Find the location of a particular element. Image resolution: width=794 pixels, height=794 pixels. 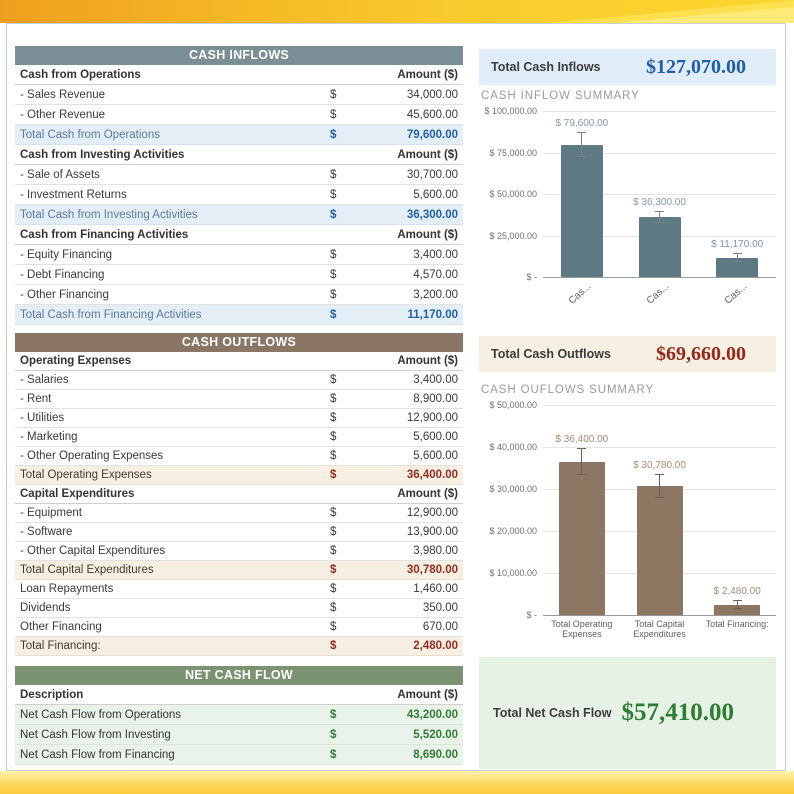

table-row: - Utilities $12,900.00 is located at coordinates (239, 418).